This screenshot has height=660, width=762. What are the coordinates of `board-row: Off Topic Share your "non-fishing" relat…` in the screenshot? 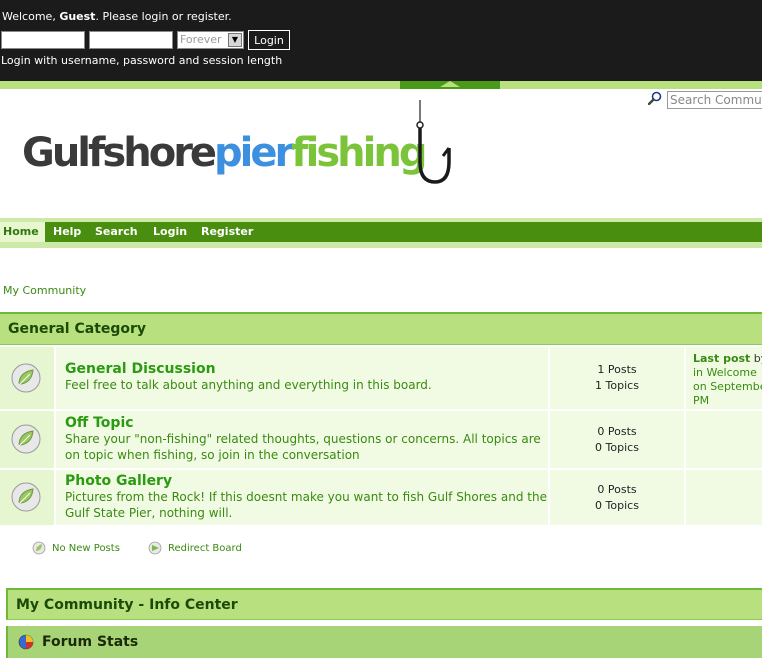 It's located at (381, 439).